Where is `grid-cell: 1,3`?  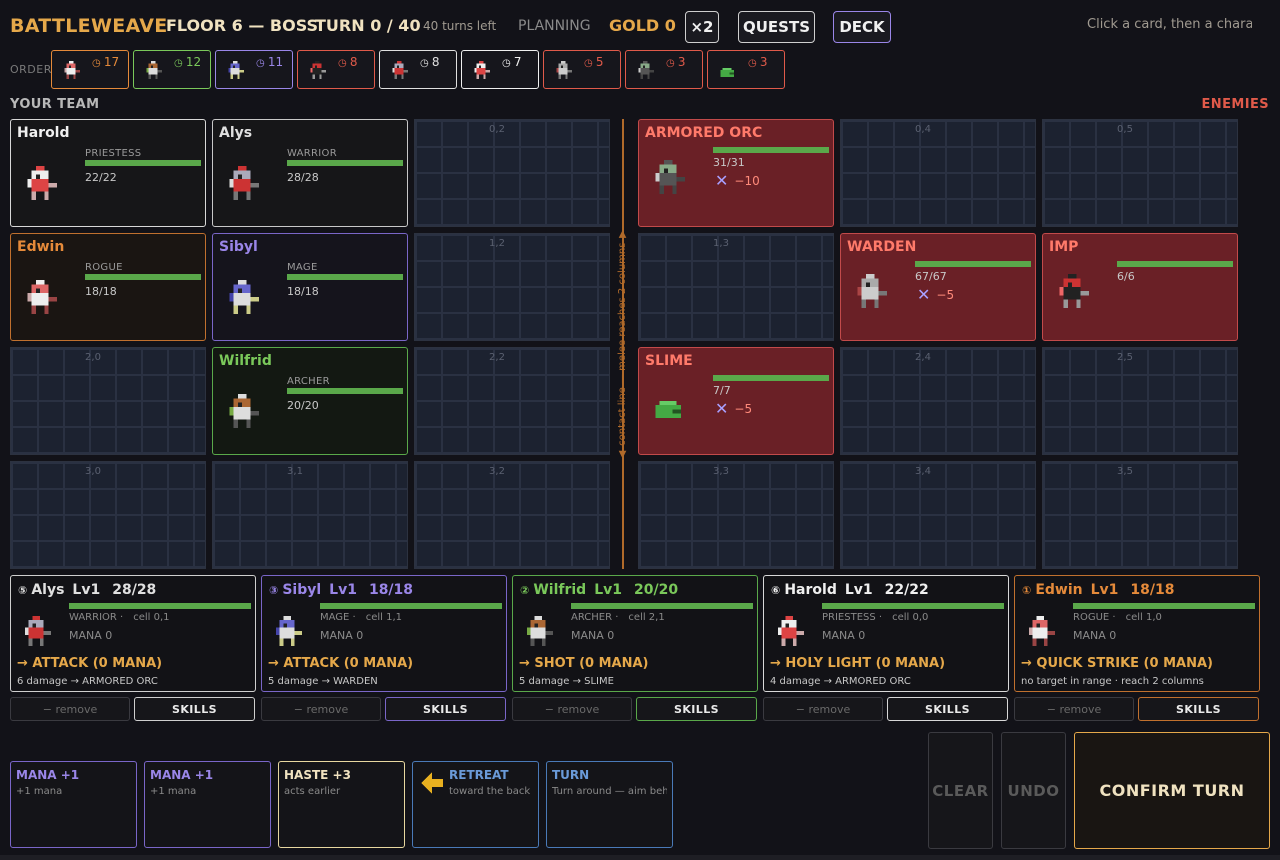 grid-cell: 1,3 is located at coordinates (736, 287).